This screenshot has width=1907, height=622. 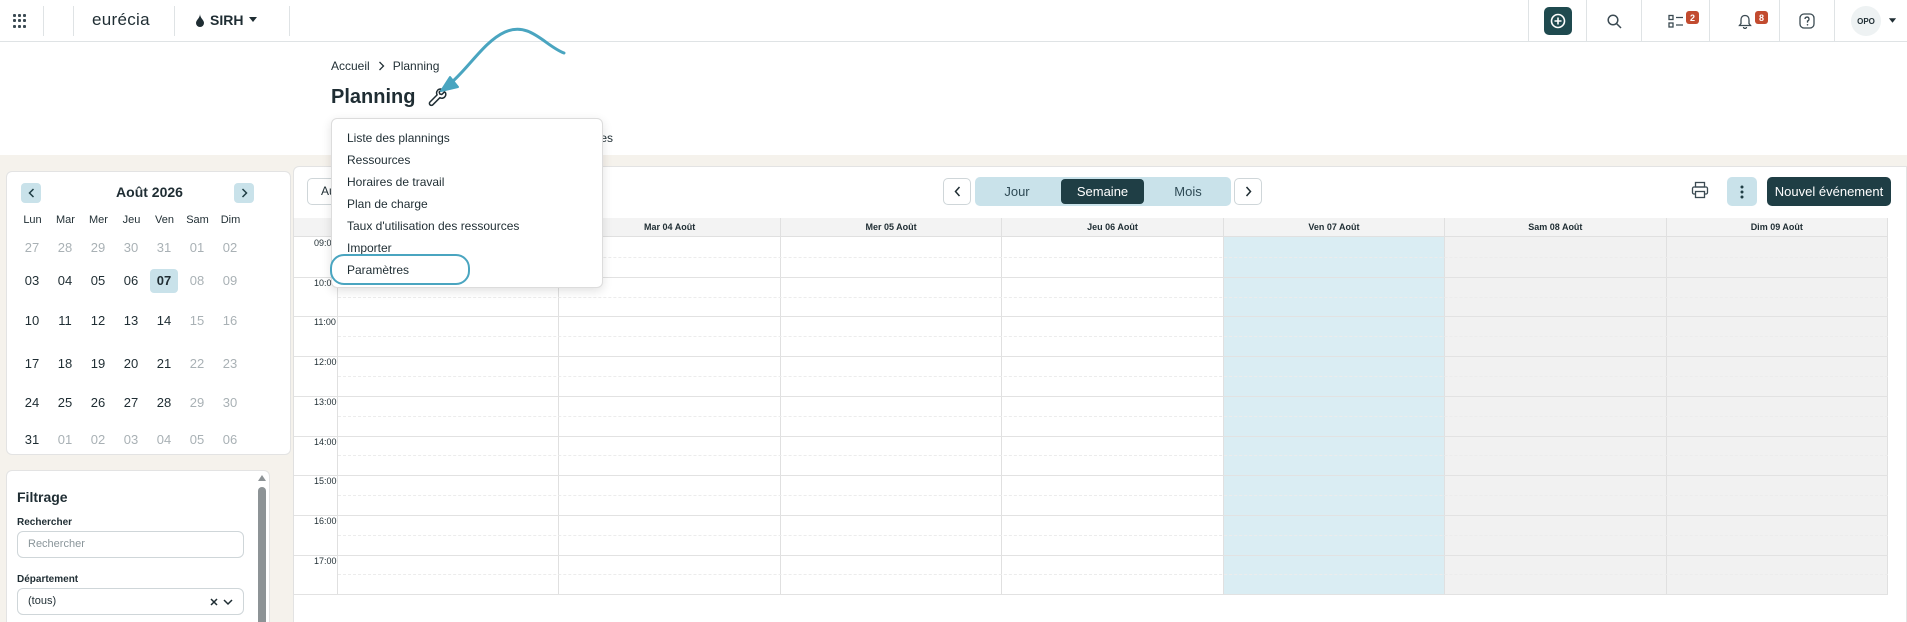 What do you see at coordinates (20, 21) in the screenshot?
I see `apps-grid-icon` at bounding box center [20, 21].